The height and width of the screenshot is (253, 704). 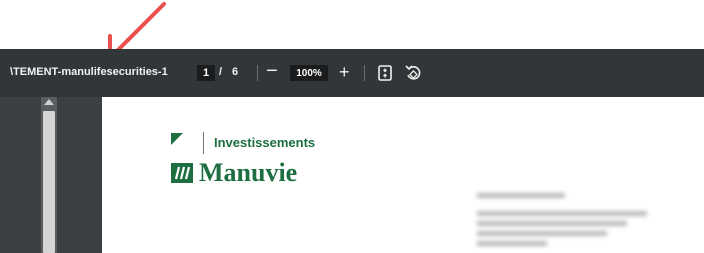 I want to click on scrollbar-thumb, so click(x=49, y=182).